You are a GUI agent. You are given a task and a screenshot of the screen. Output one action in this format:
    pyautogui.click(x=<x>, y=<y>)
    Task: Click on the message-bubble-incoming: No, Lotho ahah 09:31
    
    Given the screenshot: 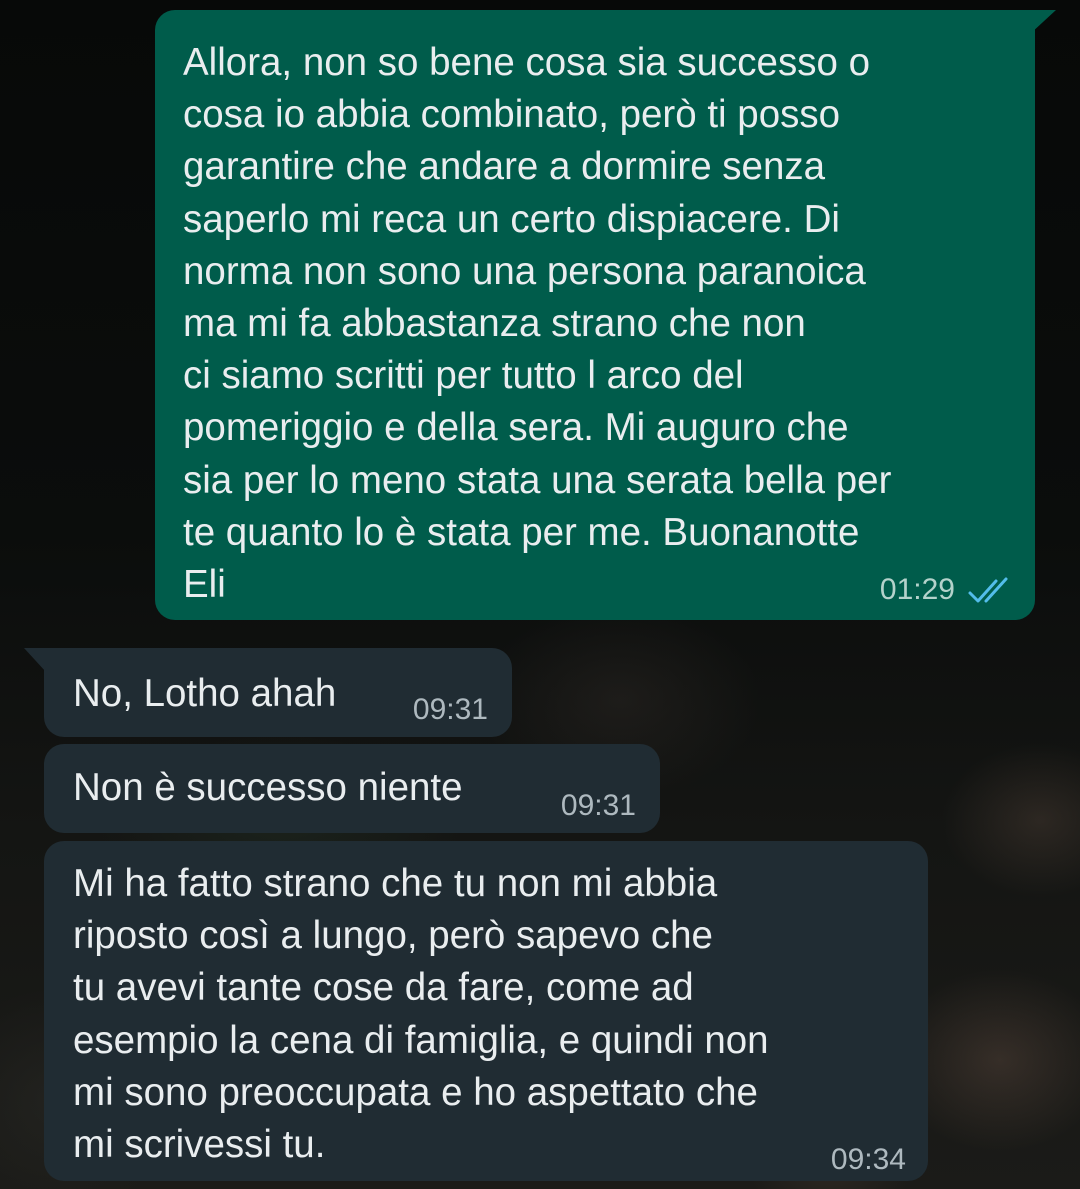 What is the action you would take?
    pyautogui.click(x=278, y=692)
    